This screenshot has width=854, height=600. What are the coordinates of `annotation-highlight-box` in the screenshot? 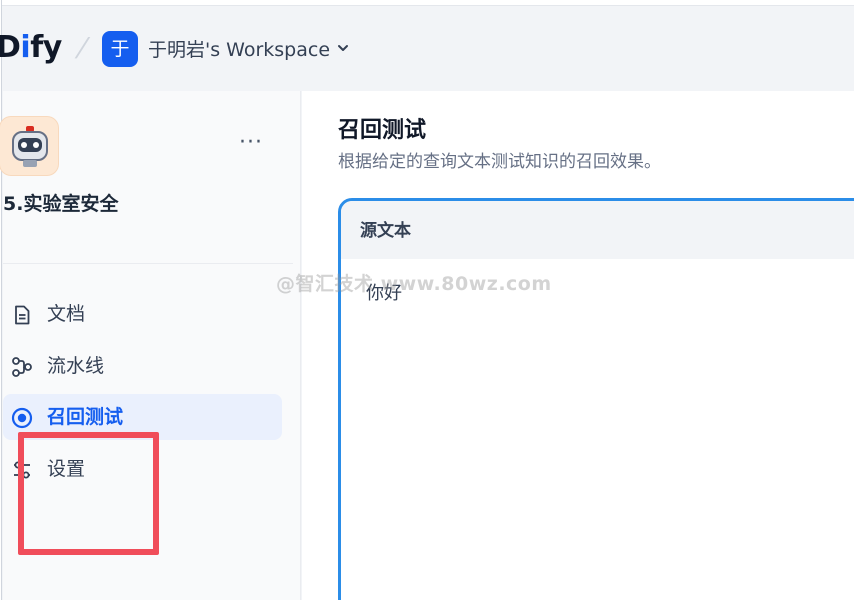 It's located at (88, 493).